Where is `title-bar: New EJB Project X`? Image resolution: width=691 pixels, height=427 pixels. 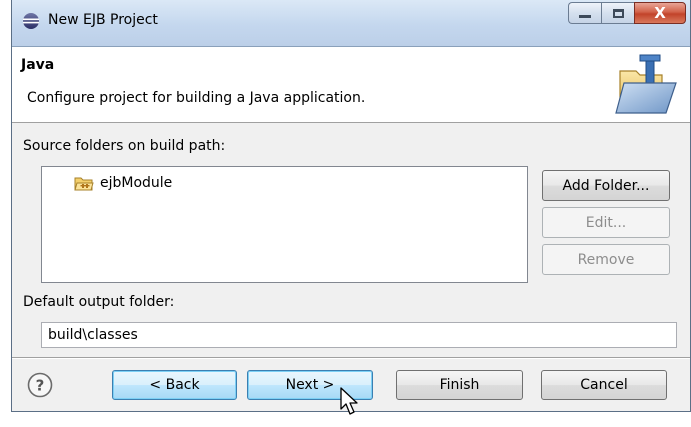 title-bar: New EJB Project X is located at coordinates (351, 23).